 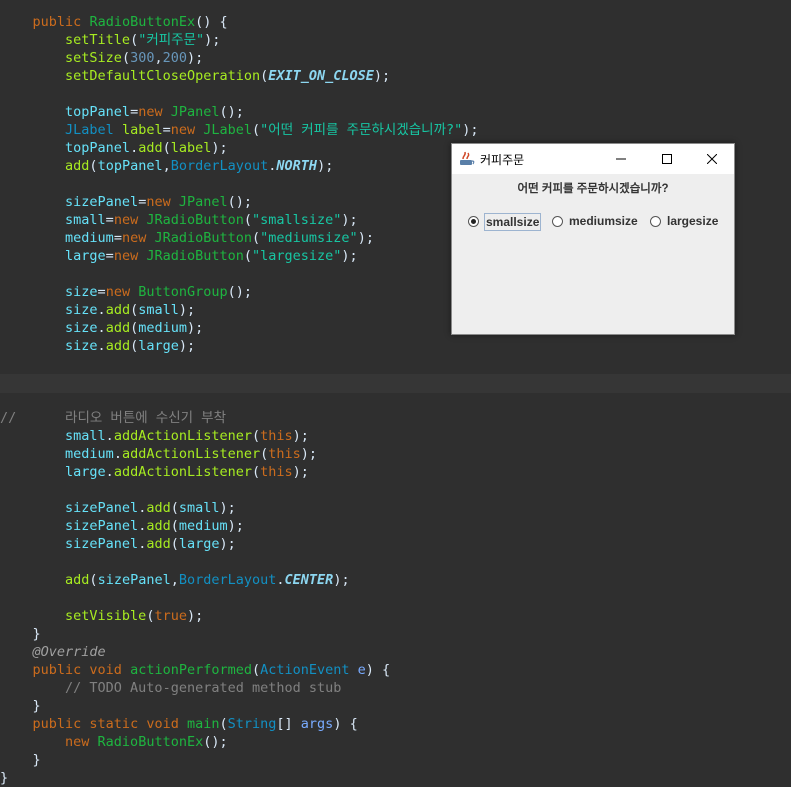 I want to click on code-line: setDefaultCloseOperation(EXIT_ON_CLOSE);, so click(x=228, y=76).